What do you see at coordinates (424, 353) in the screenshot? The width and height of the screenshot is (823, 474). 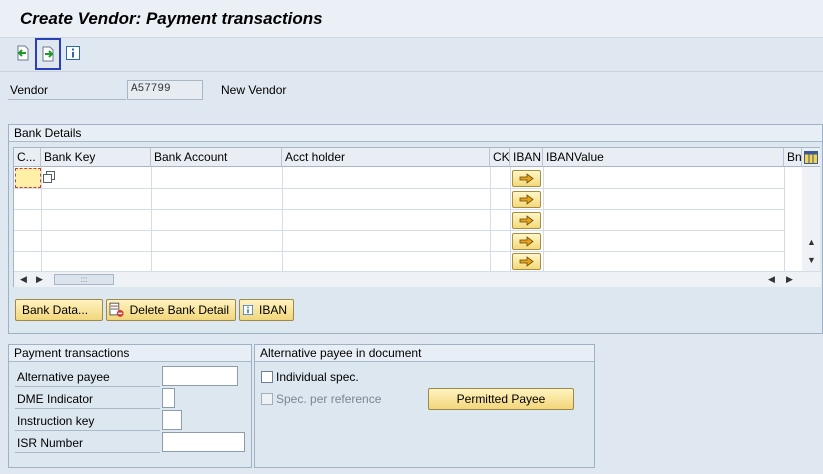 I see `alternative-payee-document-header: Alternative payee in document` at bounding box center [424, 353].